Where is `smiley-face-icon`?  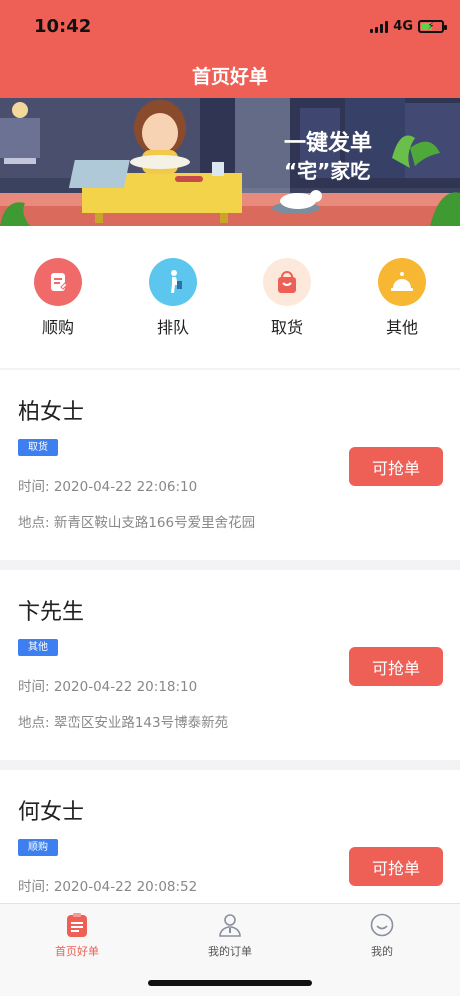
smiley-face-icon is located at coordinates (382, 925).